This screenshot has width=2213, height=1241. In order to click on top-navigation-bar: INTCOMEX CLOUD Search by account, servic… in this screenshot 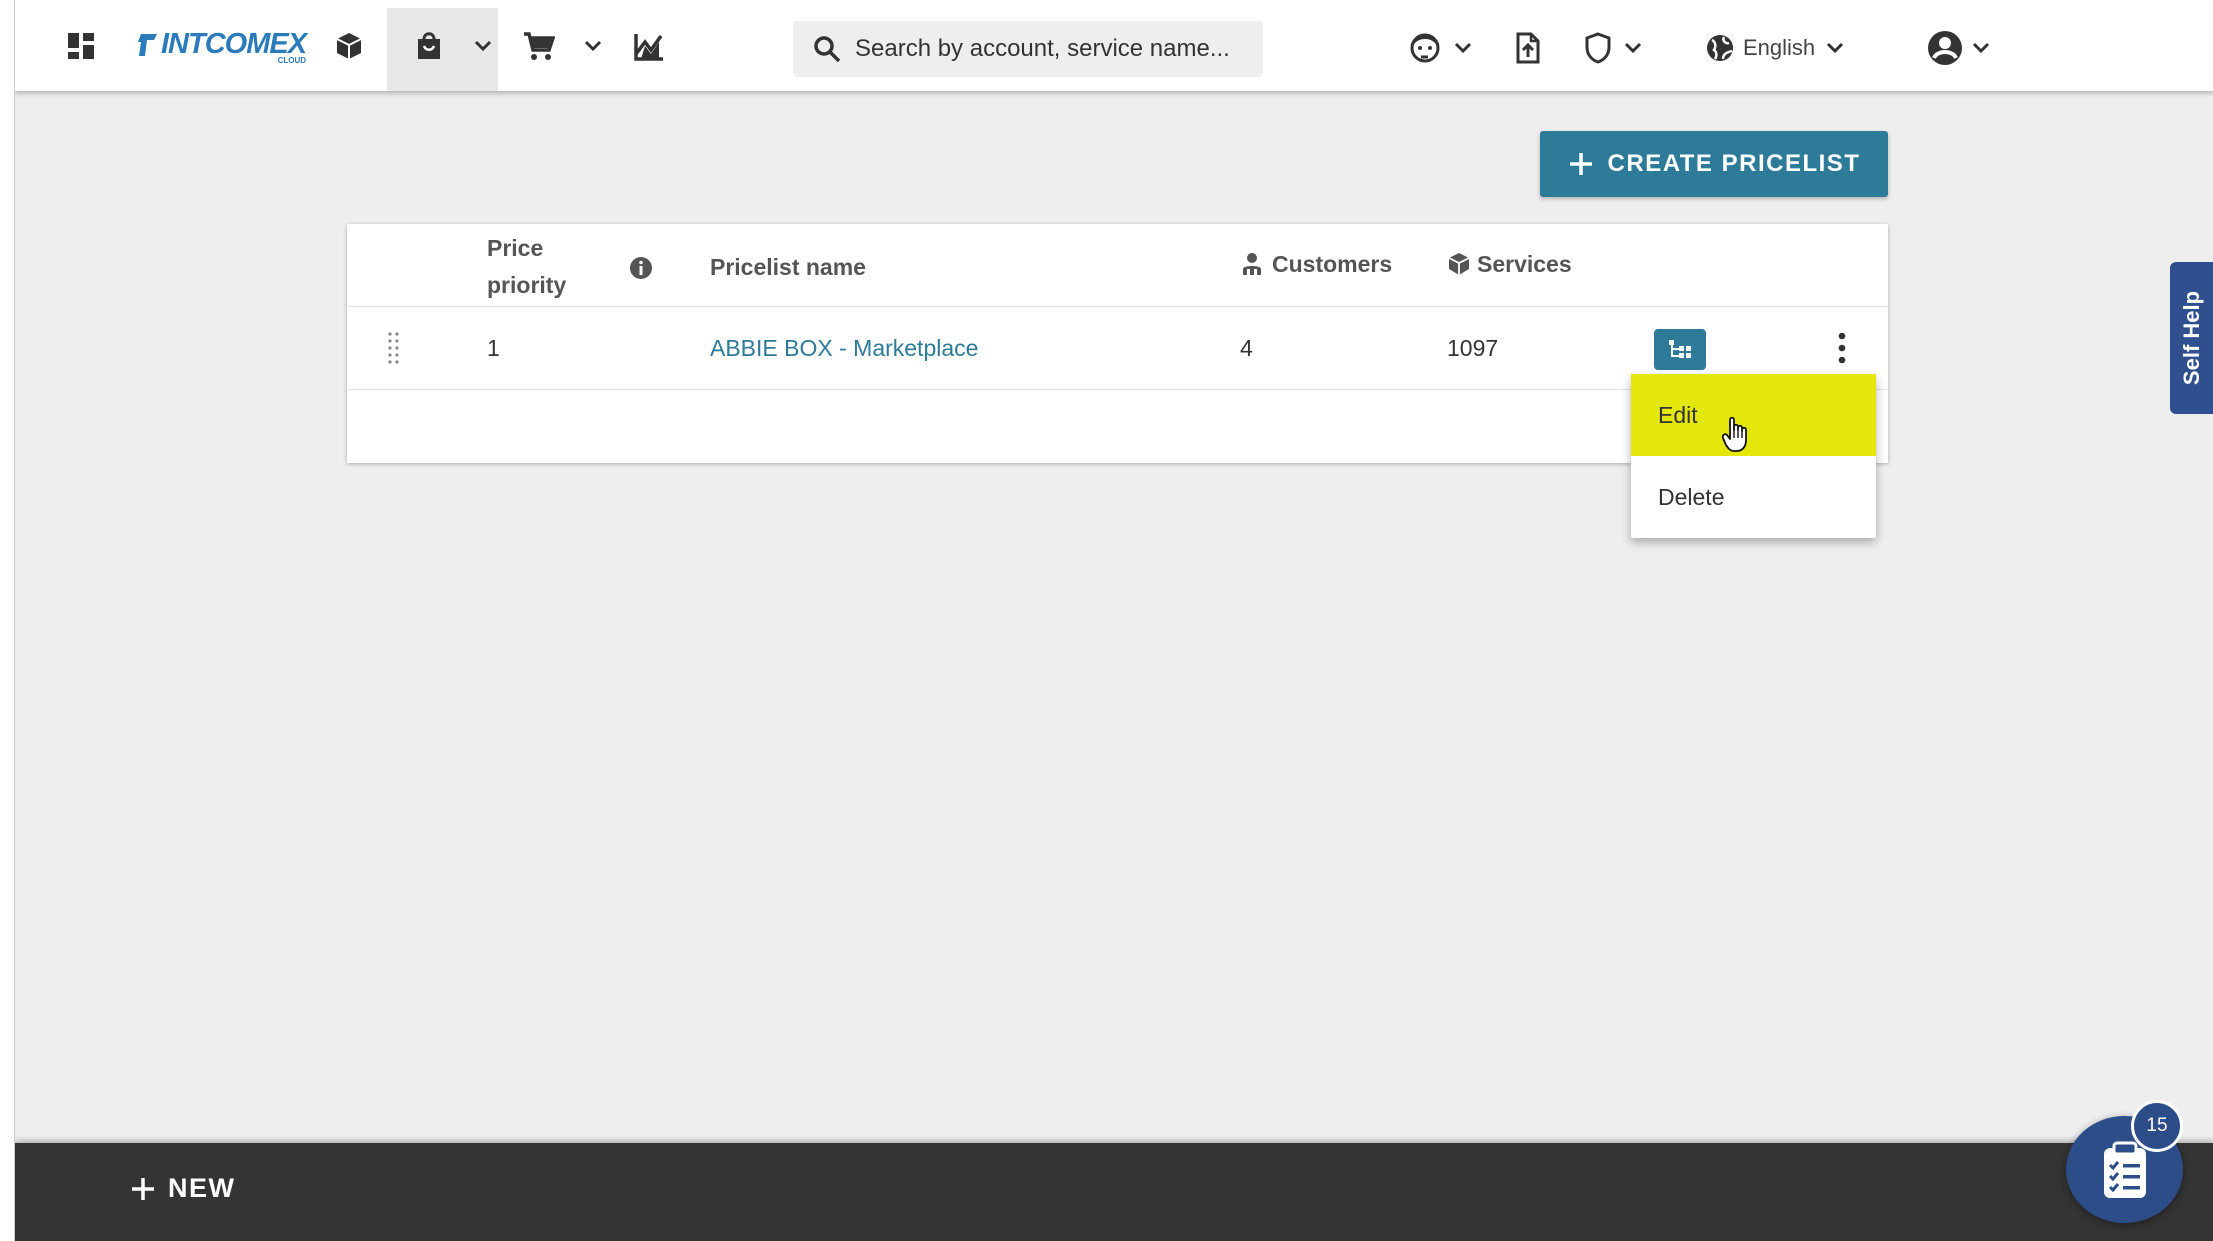, I will do `click(1114, 45)`.